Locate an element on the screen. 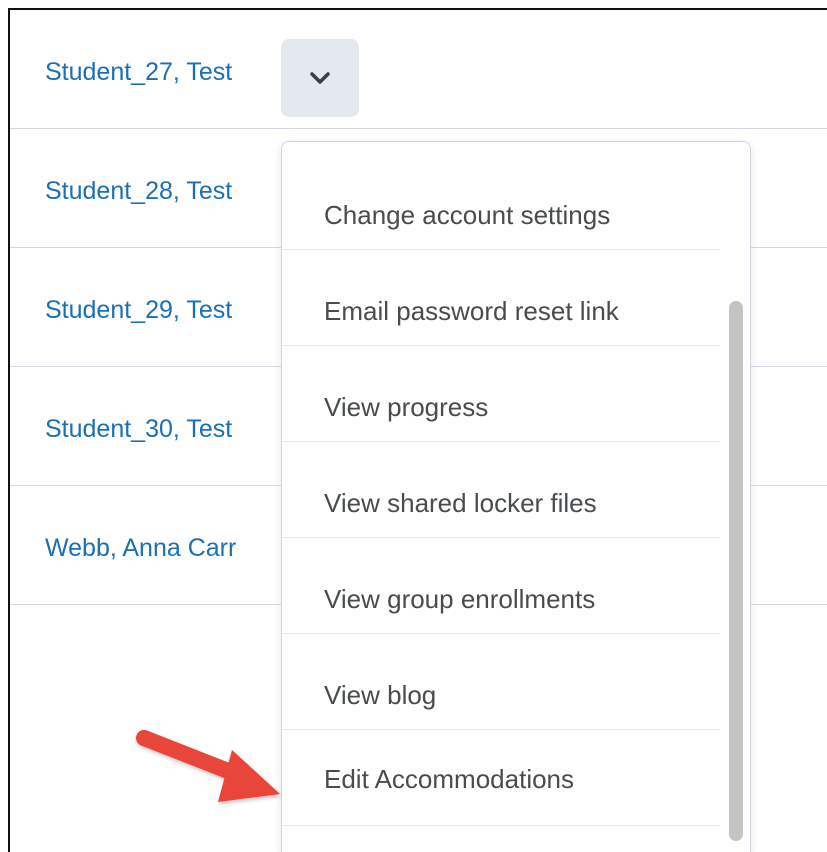  menu-item-label: View group enrollments is located at coordinates (460, 599).